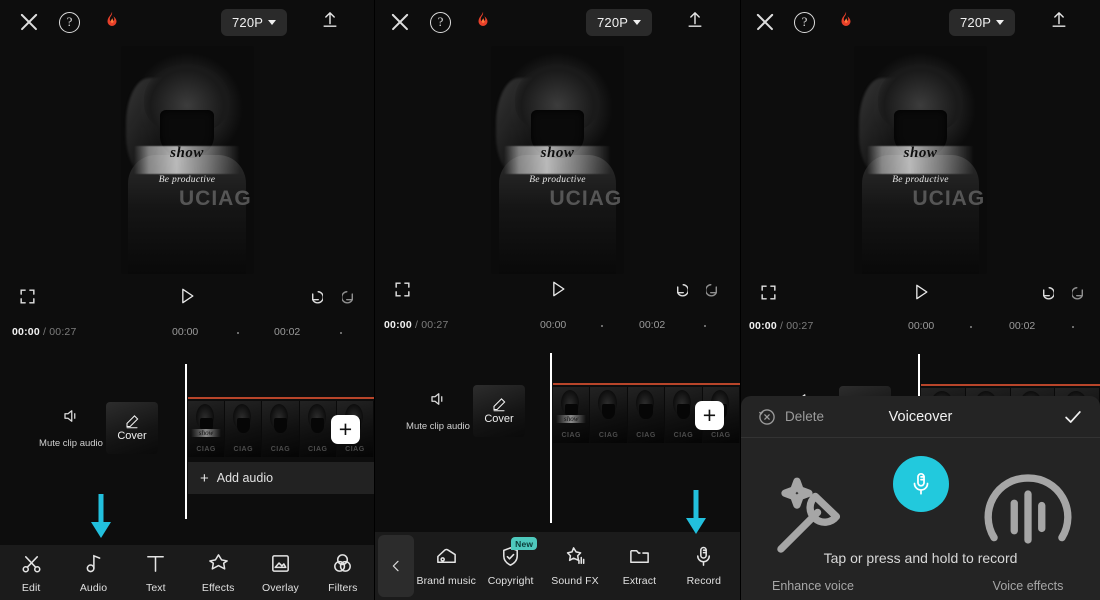 This screenshot has height=600, width=1100. Describe the element at coordinates (446, 581) in the screenshot. I see `tool-label: Brand music` at that location.